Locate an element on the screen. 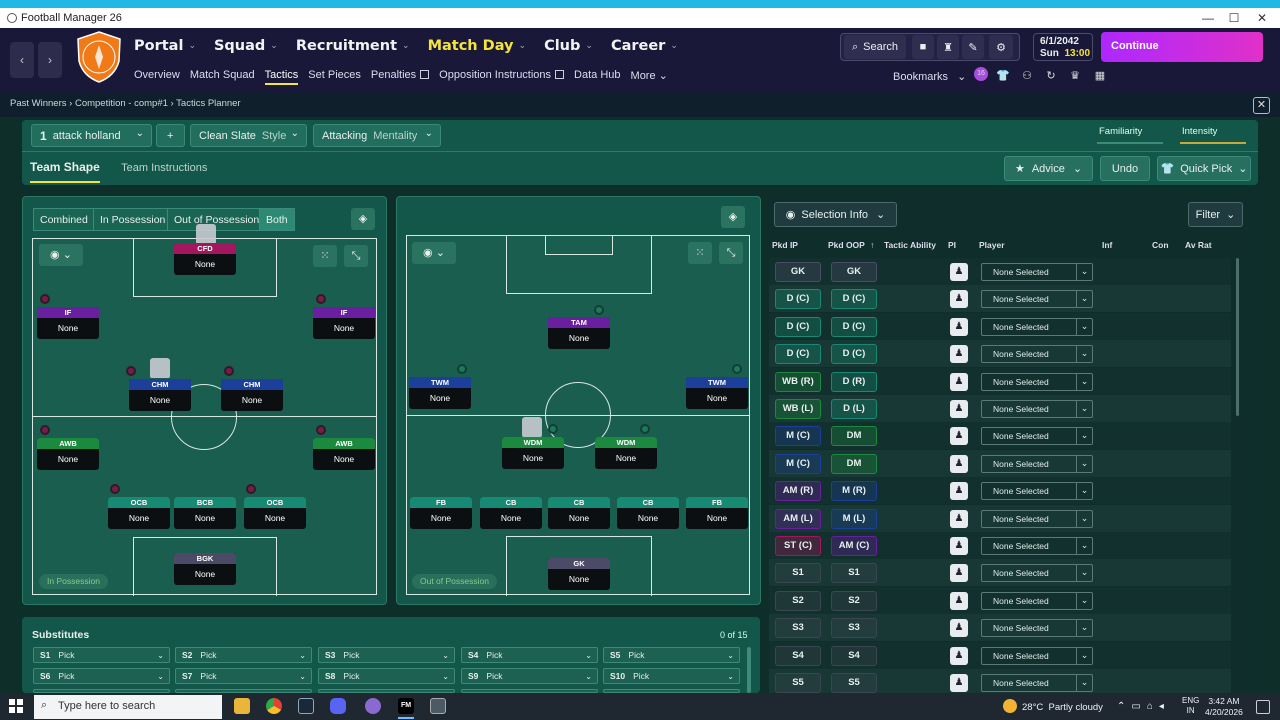 The height and width of the screenshot is (720, 1280). pkd-ip-cell: S1 is located at coordinates (798, 573).